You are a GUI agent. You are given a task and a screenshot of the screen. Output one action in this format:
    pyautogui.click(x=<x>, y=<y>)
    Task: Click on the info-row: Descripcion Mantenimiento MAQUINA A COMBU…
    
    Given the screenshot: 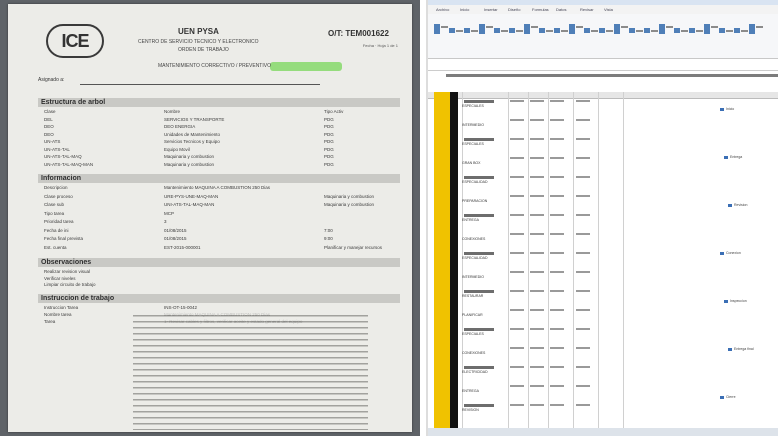 What is the action you would take?
    pyautogui.click(x=157, y=188)
    